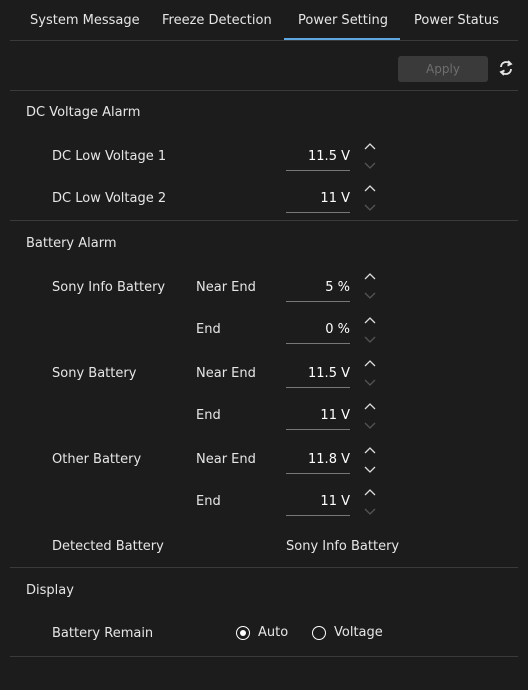  What do you see at coordinates (318, 463) in the screenshot?
I see `other-battery-near-end-field: 11.8 V` at bounding box center [318, 463].